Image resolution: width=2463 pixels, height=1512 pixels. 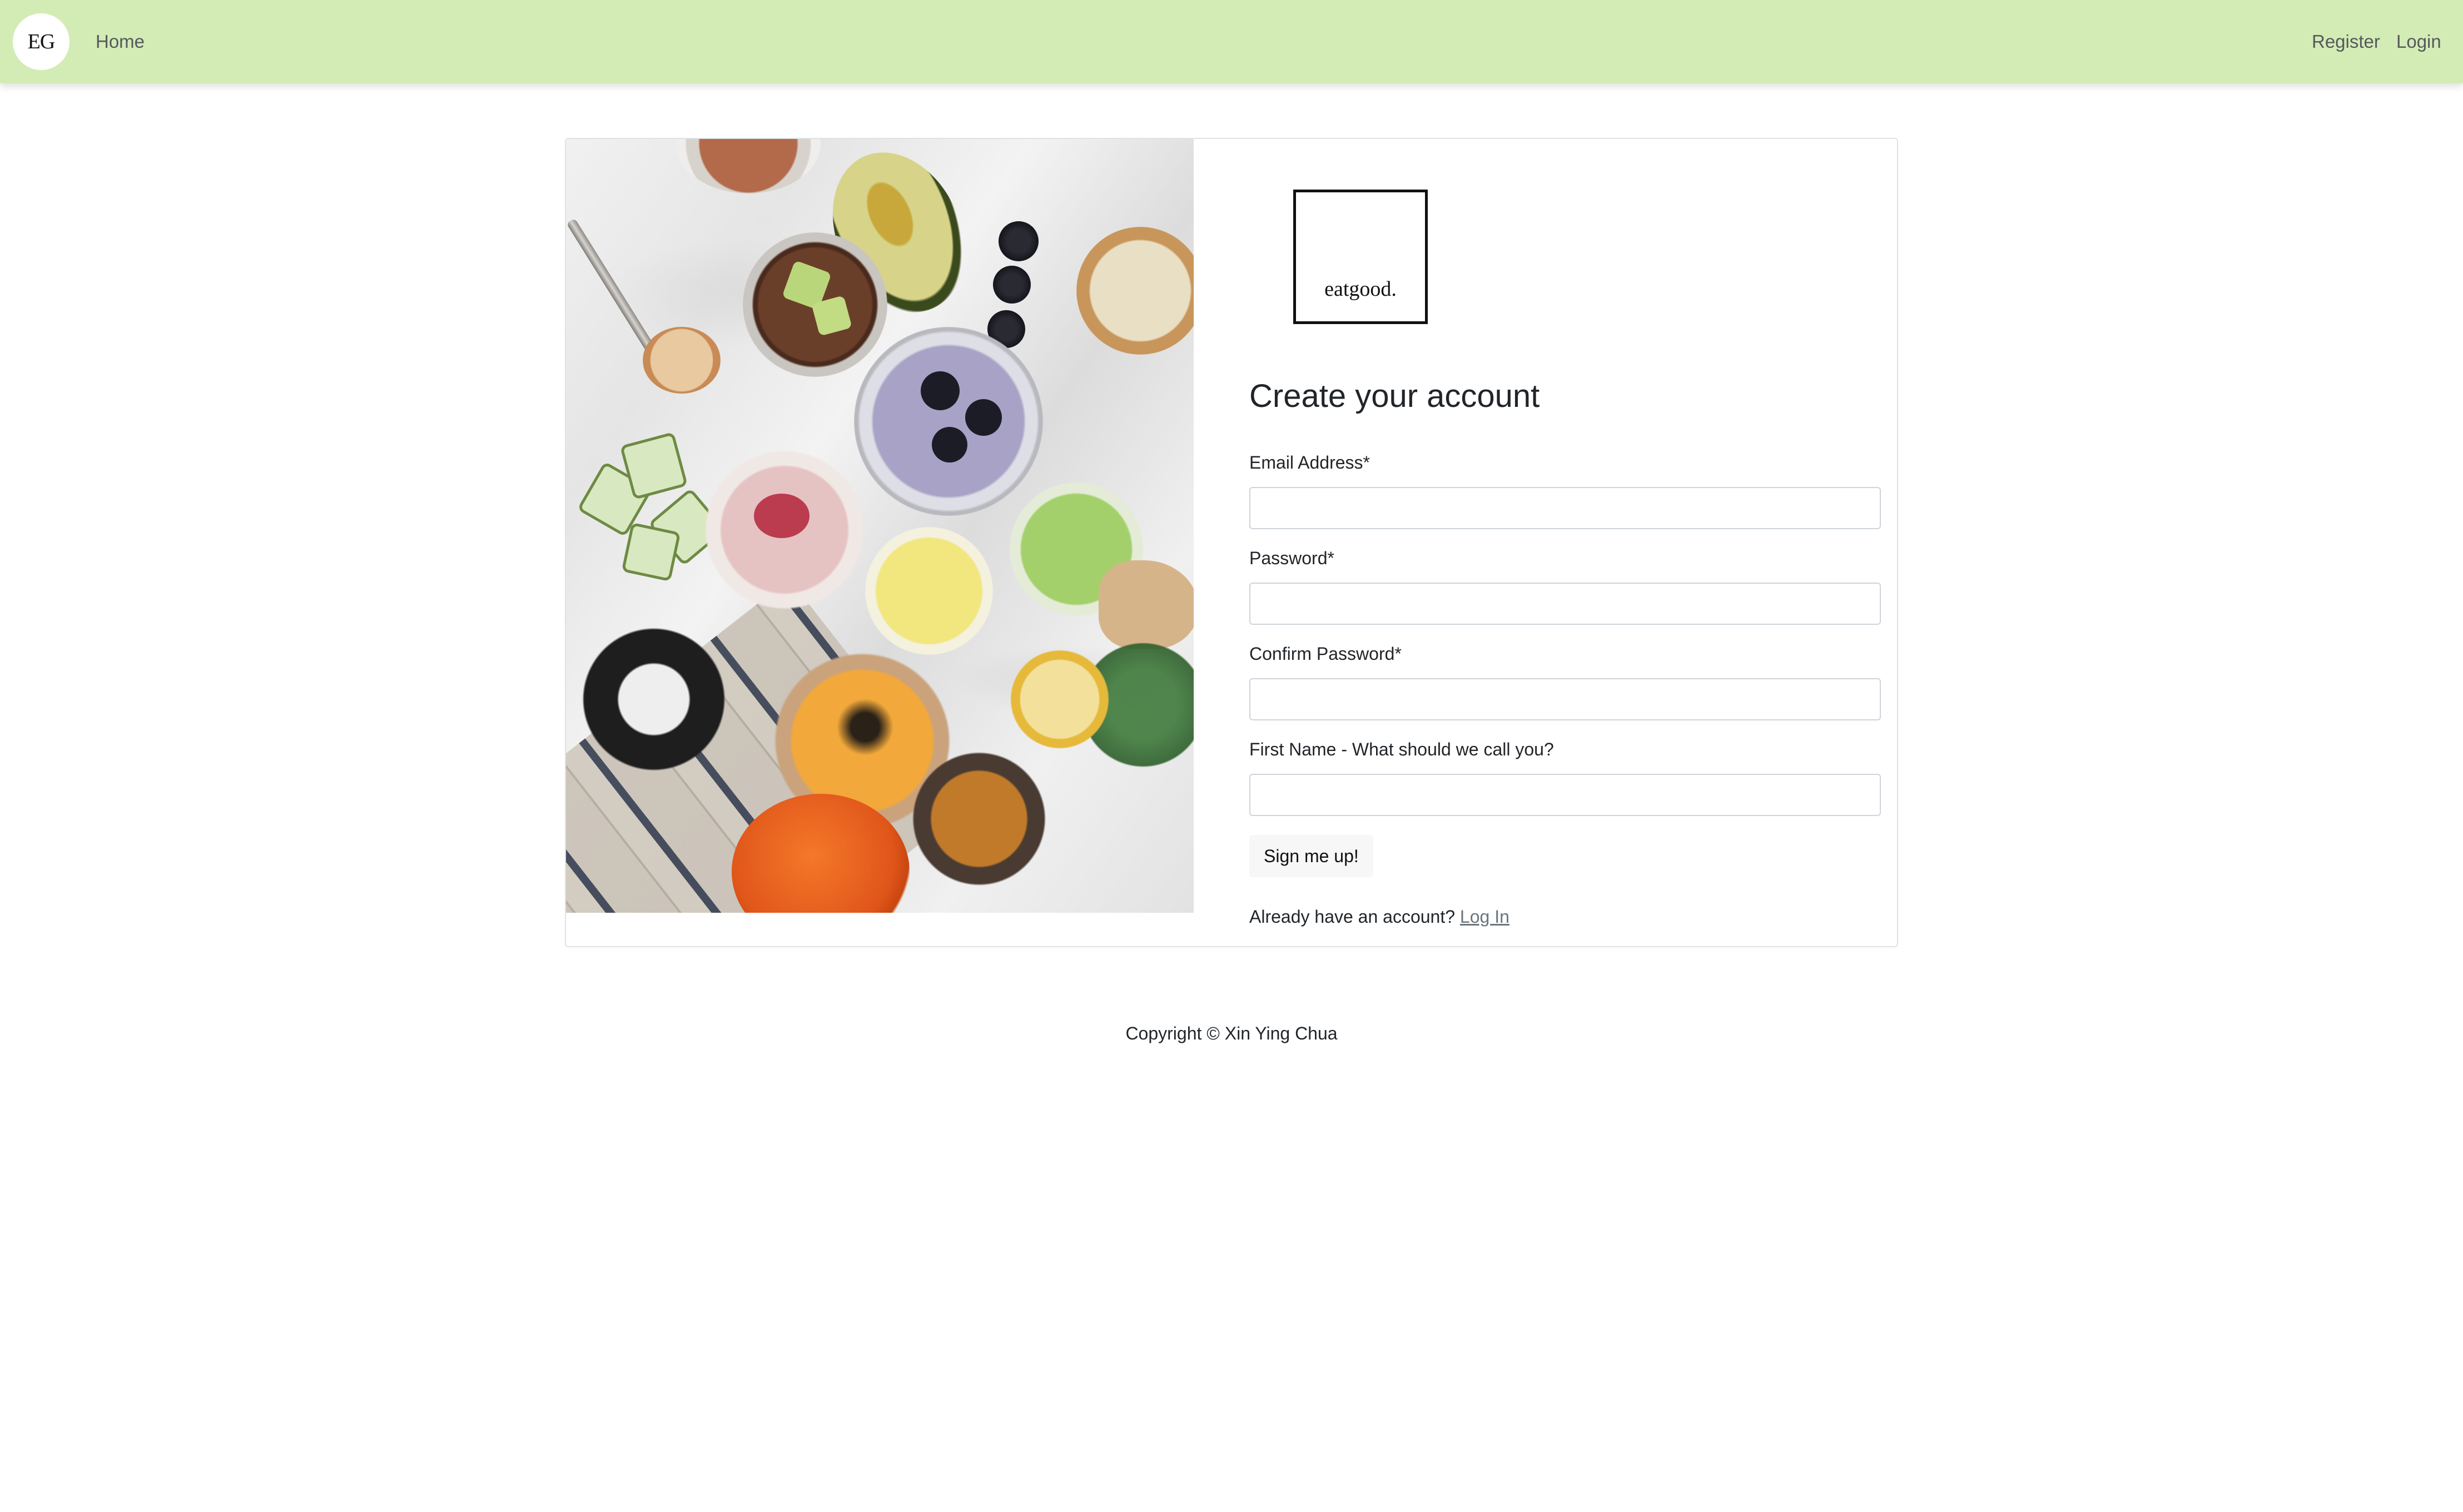 What do you see at coordinates (1565, 795) in the screenshot?
I see `first-name-field` at bounding box center [1565, 795].